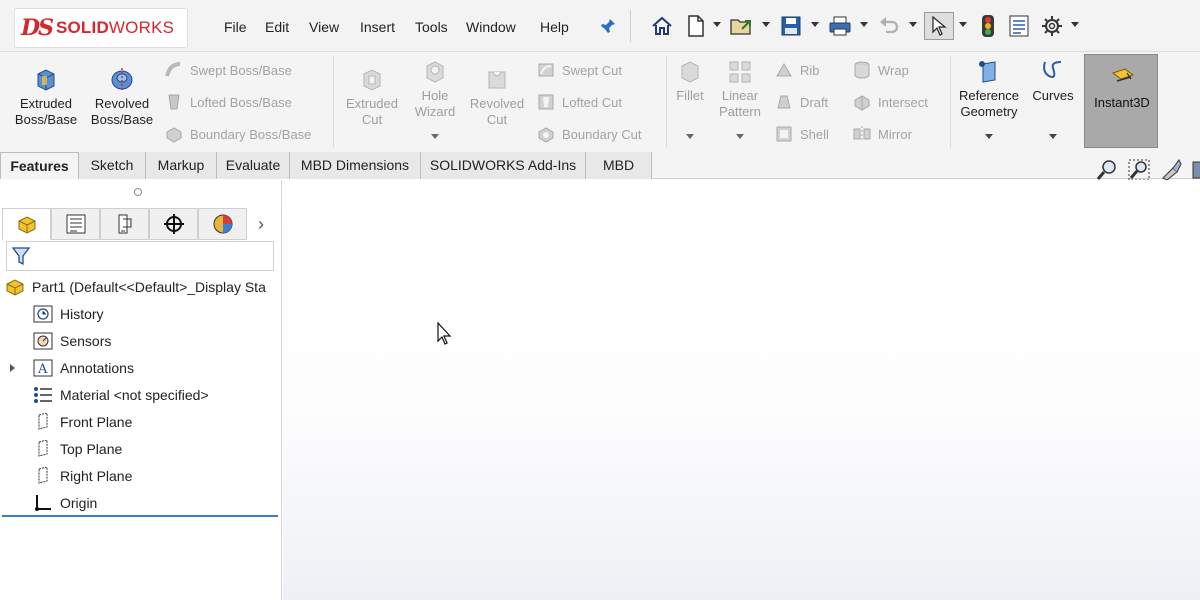 This screenshot has width=1200, height=600. Describe the element at coordinates (503, 165) in the screenshot. I see `tab-solidworks-add-ins: SOLIDWORKS Add-Ins` at that location.